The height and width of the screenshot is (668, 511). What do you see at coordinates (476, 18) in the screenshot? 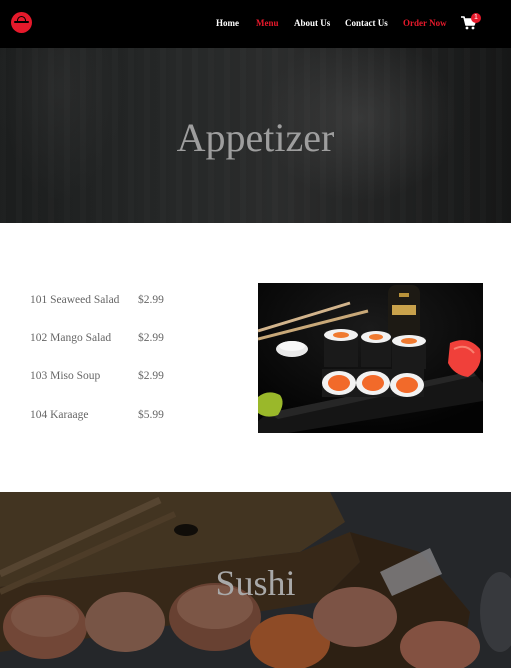
I see `cart-count-badge: 1` at bounding box center [476, 18].